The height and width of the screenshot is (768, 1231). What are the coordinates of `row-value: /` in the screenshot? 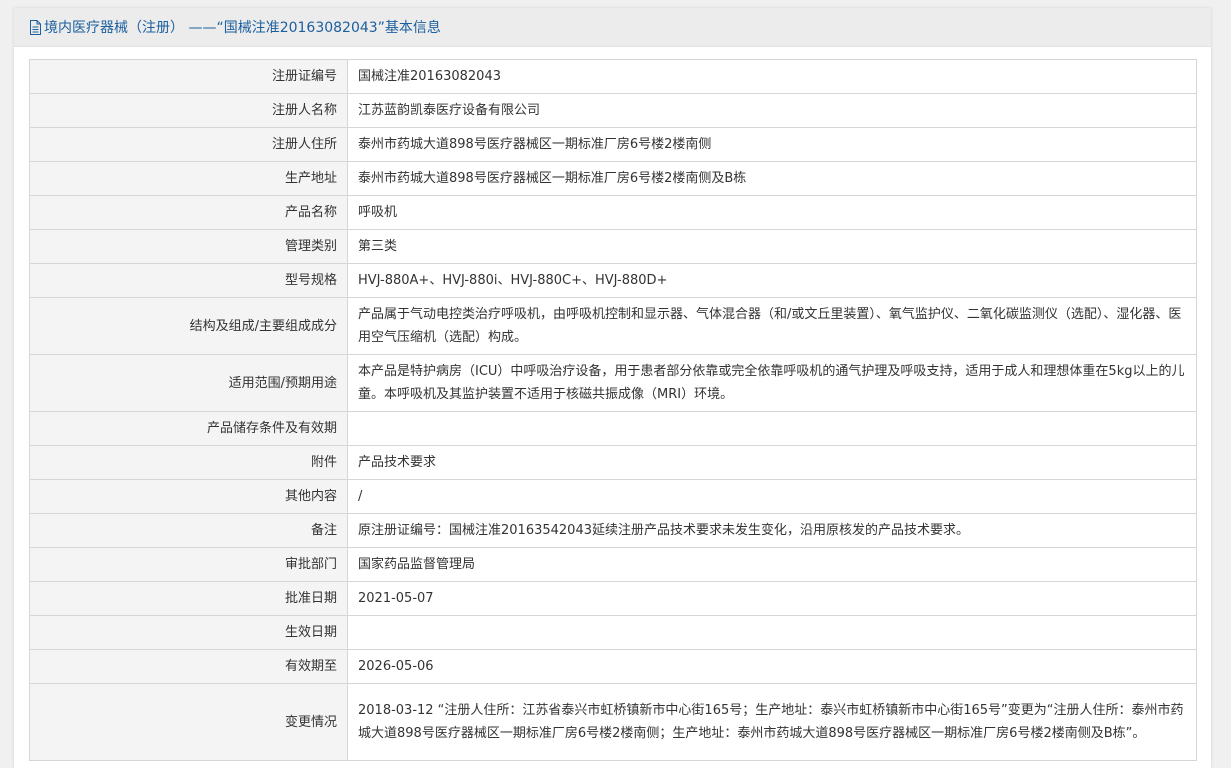 It's located at (772, 496).